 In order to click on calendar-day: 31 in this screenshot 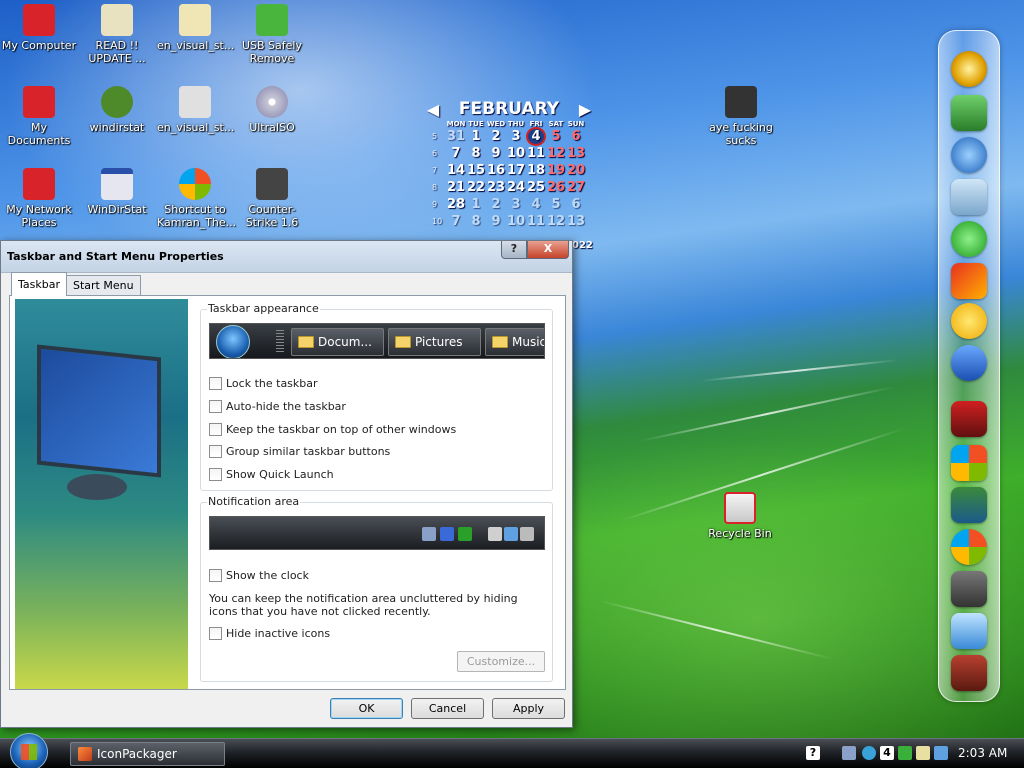, I will do `click(456, 136)`.